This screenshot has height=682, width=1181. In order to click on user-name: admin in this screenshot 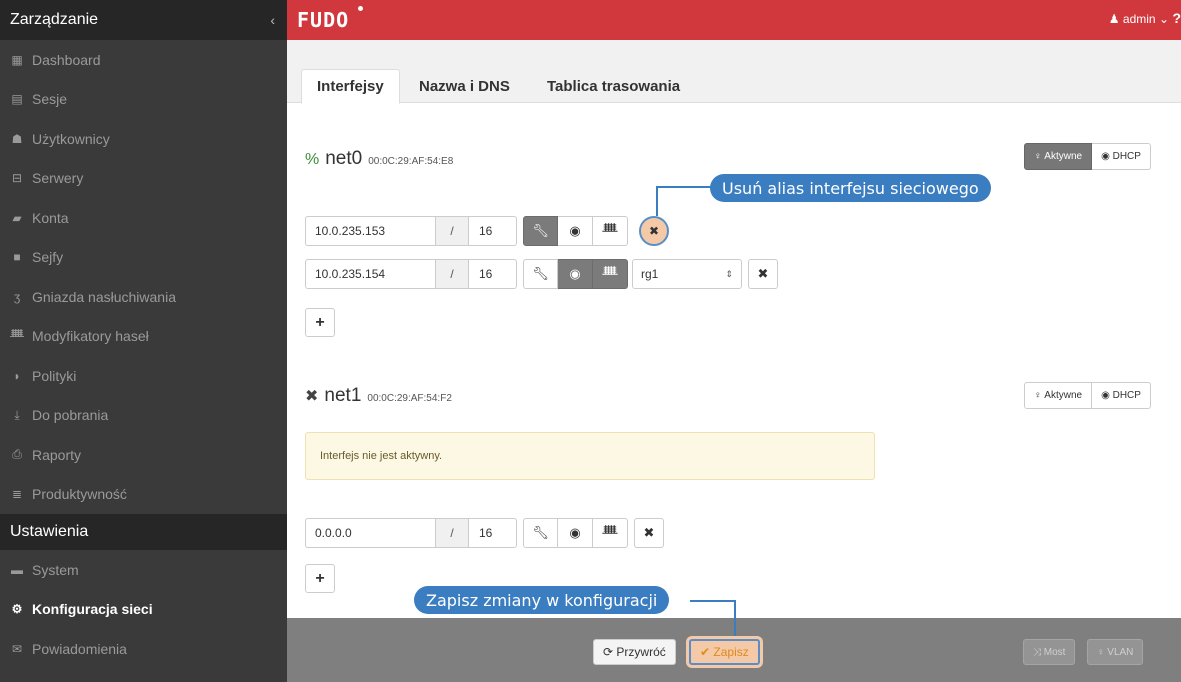, I will do `click(1139, 19)`.